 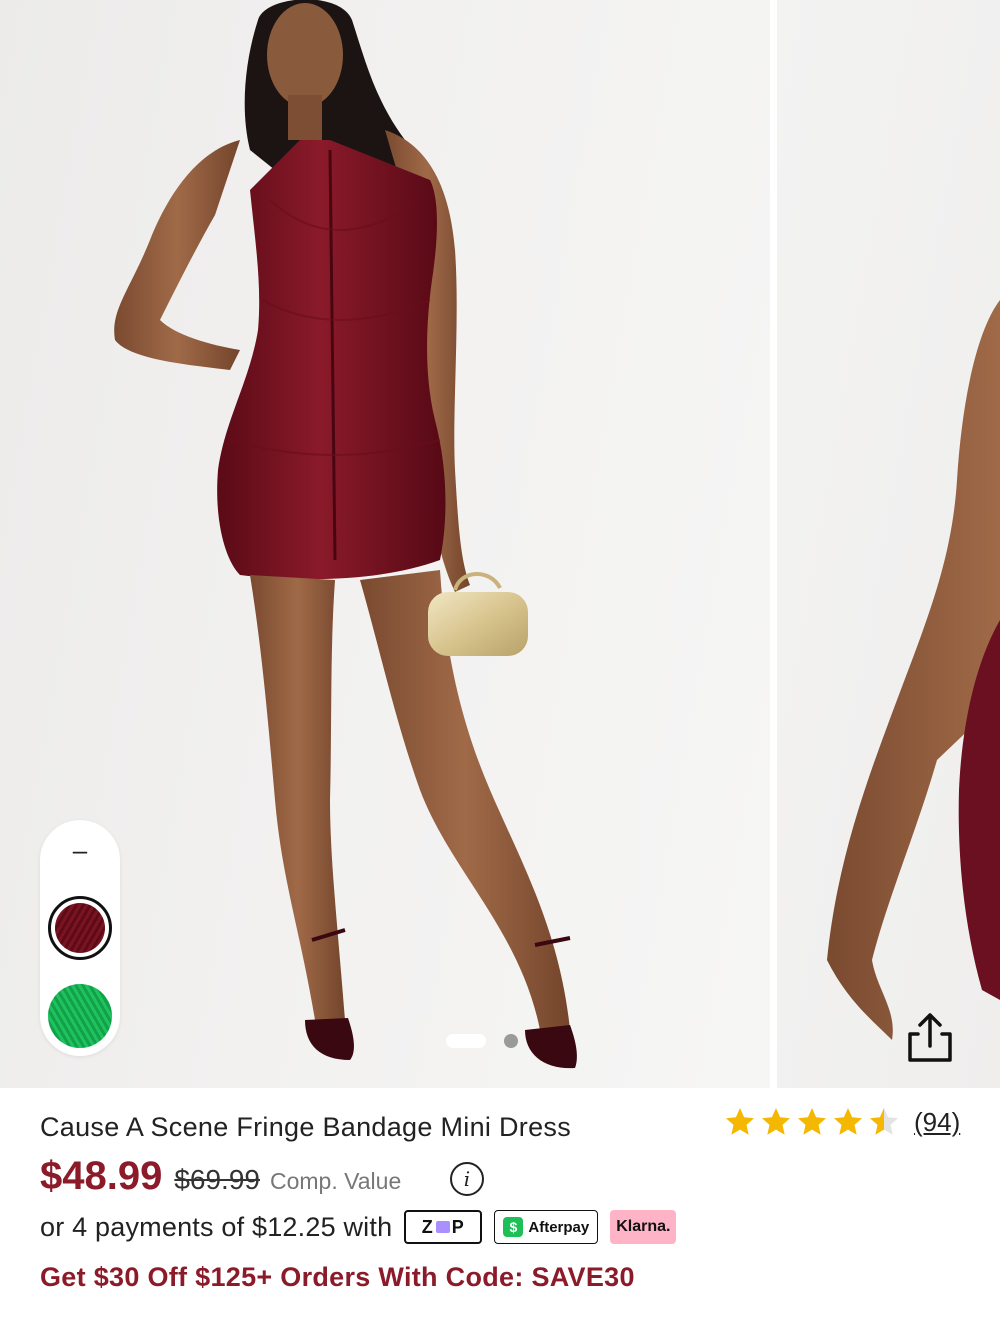 I want to click on zip-badge: ZP, so click(x=443, y=1227).